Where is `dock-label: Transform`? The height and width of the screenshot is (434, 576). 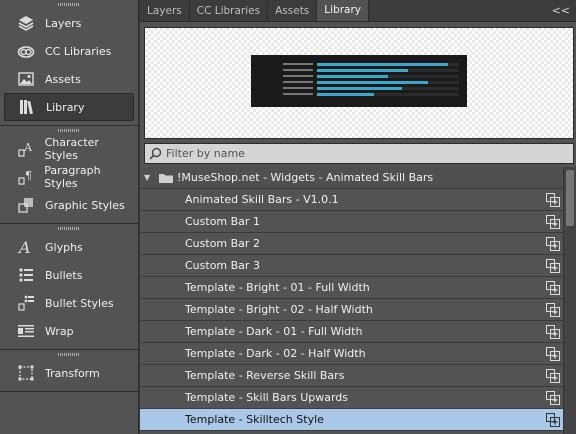 dock-label: Transform is located at coordinates (72, 373).